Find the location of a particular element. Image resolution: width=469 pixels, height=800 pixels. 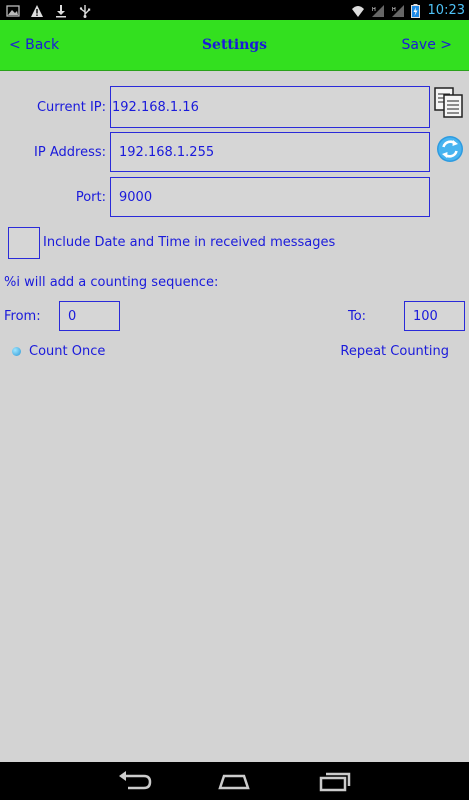

status-time: 10:23 is located at coordinates (446, 10).